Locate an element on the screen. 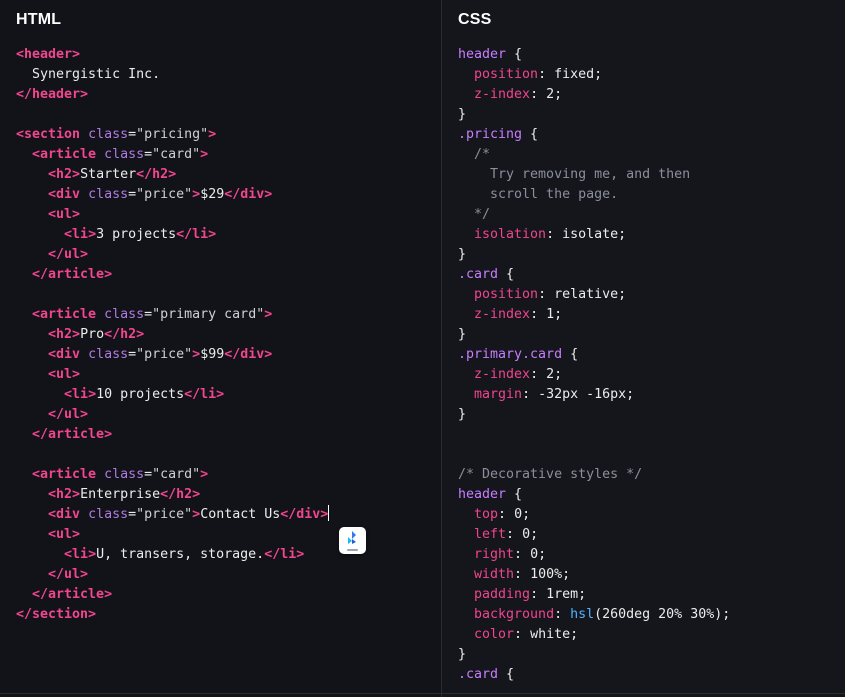 The image size is (845, 697). code-token-tag: </article> is located at coordinates (72, 594).